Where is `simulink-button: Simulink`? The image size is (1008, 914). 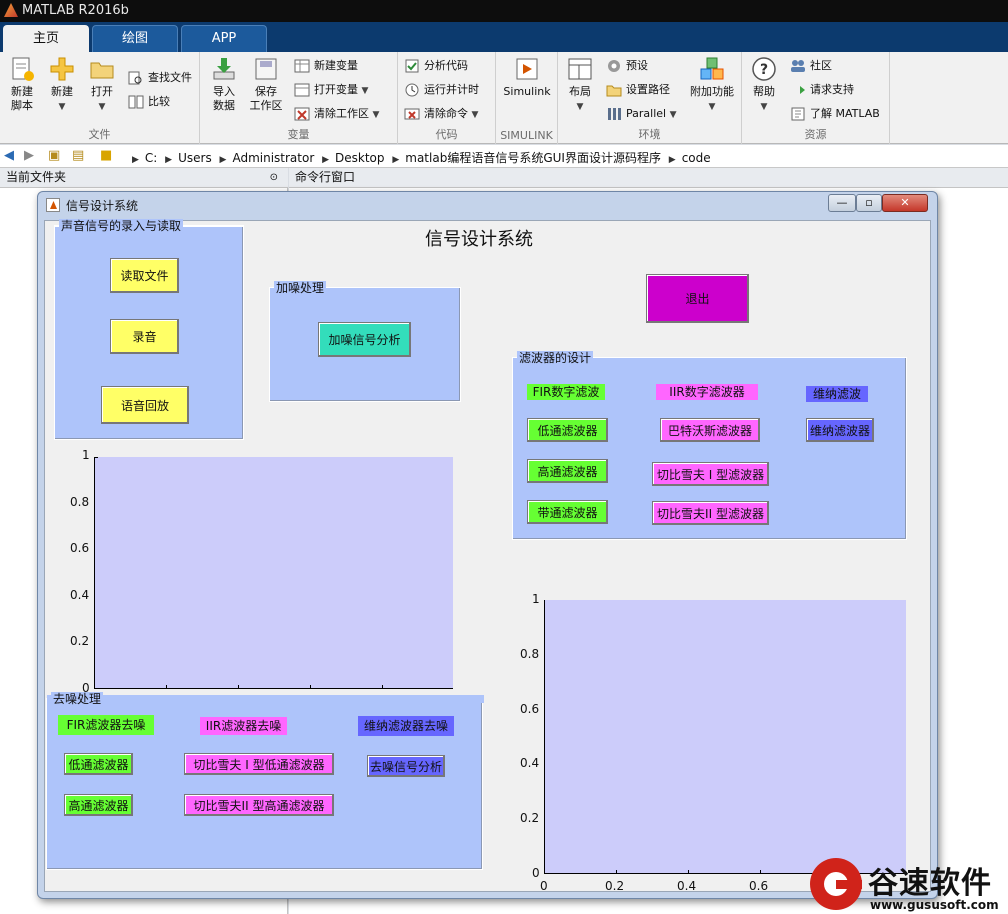
simulink-button: Simulink is located at coordinates (527, 77).